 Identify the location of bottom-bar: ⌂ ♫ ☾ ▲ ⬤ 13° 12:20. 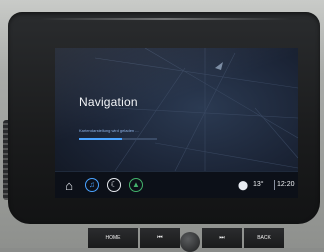
(176, 184).